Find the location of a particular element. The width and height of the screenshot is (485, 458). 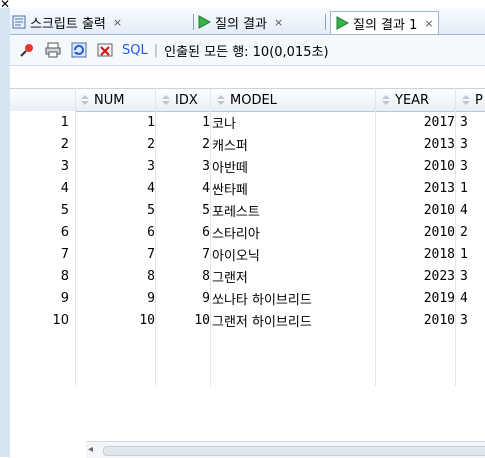

column-header-model: MODEL is located at coordinates (293, 100).